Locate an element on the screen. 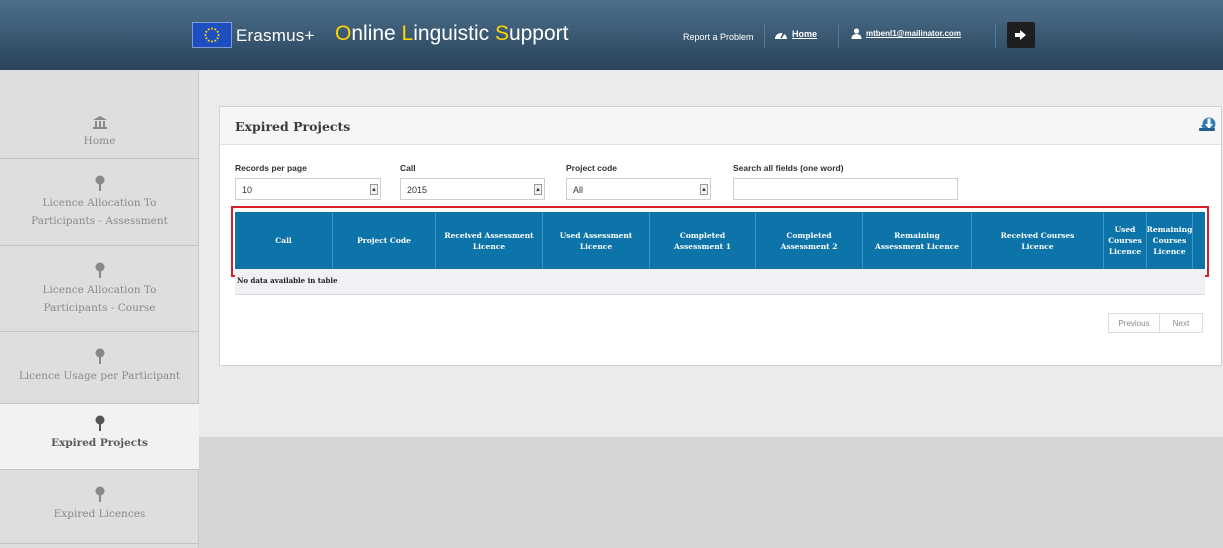  records-per-page-select: 10 ▲ is located at coordinates (308, 189).